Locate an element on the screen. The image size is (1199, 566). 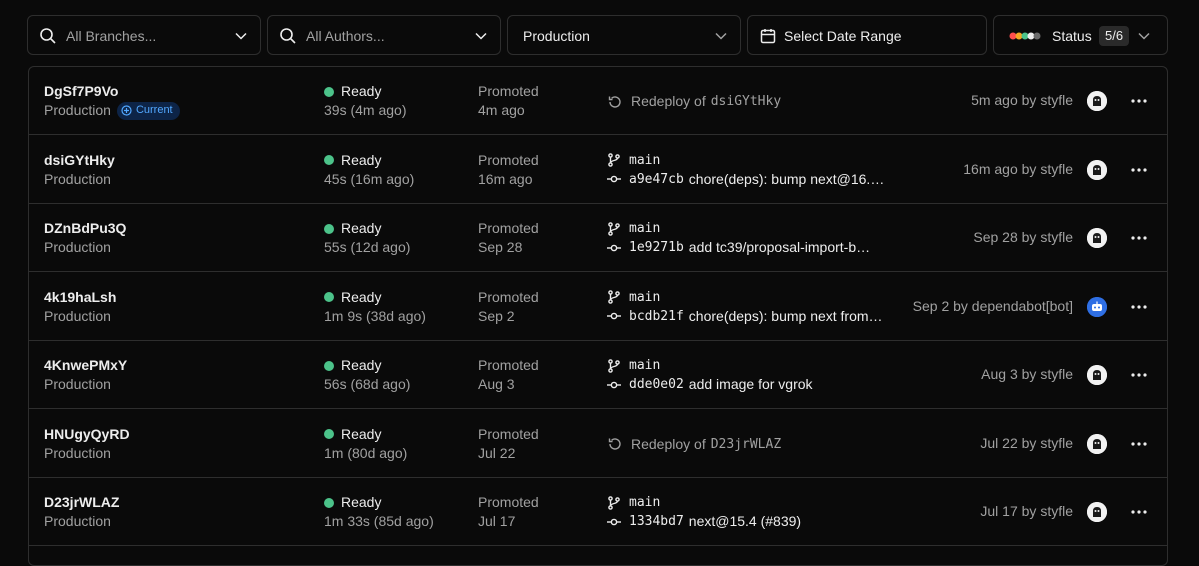
promotion-info: Promoted Sep 2 is located at coordinates (508, 307).